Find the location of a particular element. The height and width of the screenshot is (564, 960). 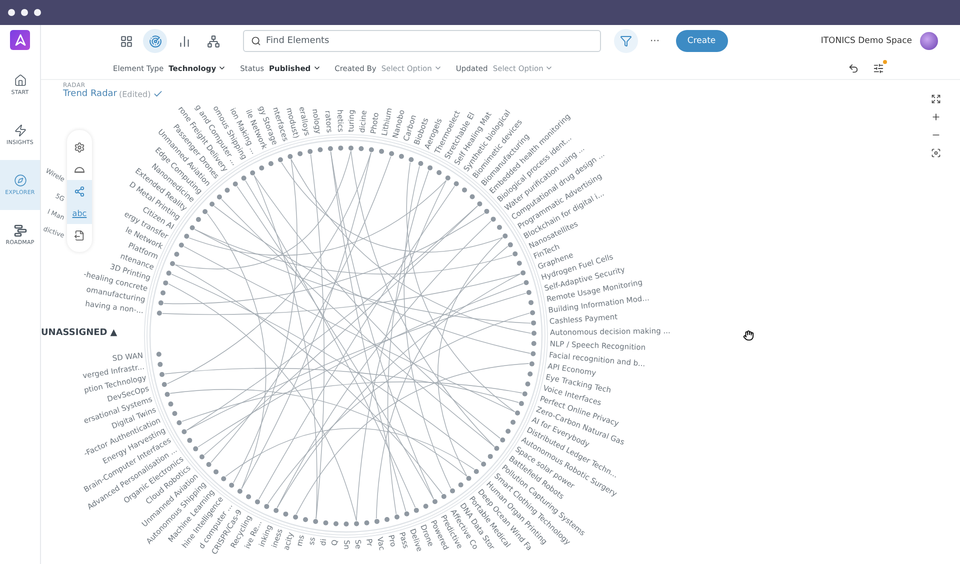

avatar is located at coordinates (929, 41).